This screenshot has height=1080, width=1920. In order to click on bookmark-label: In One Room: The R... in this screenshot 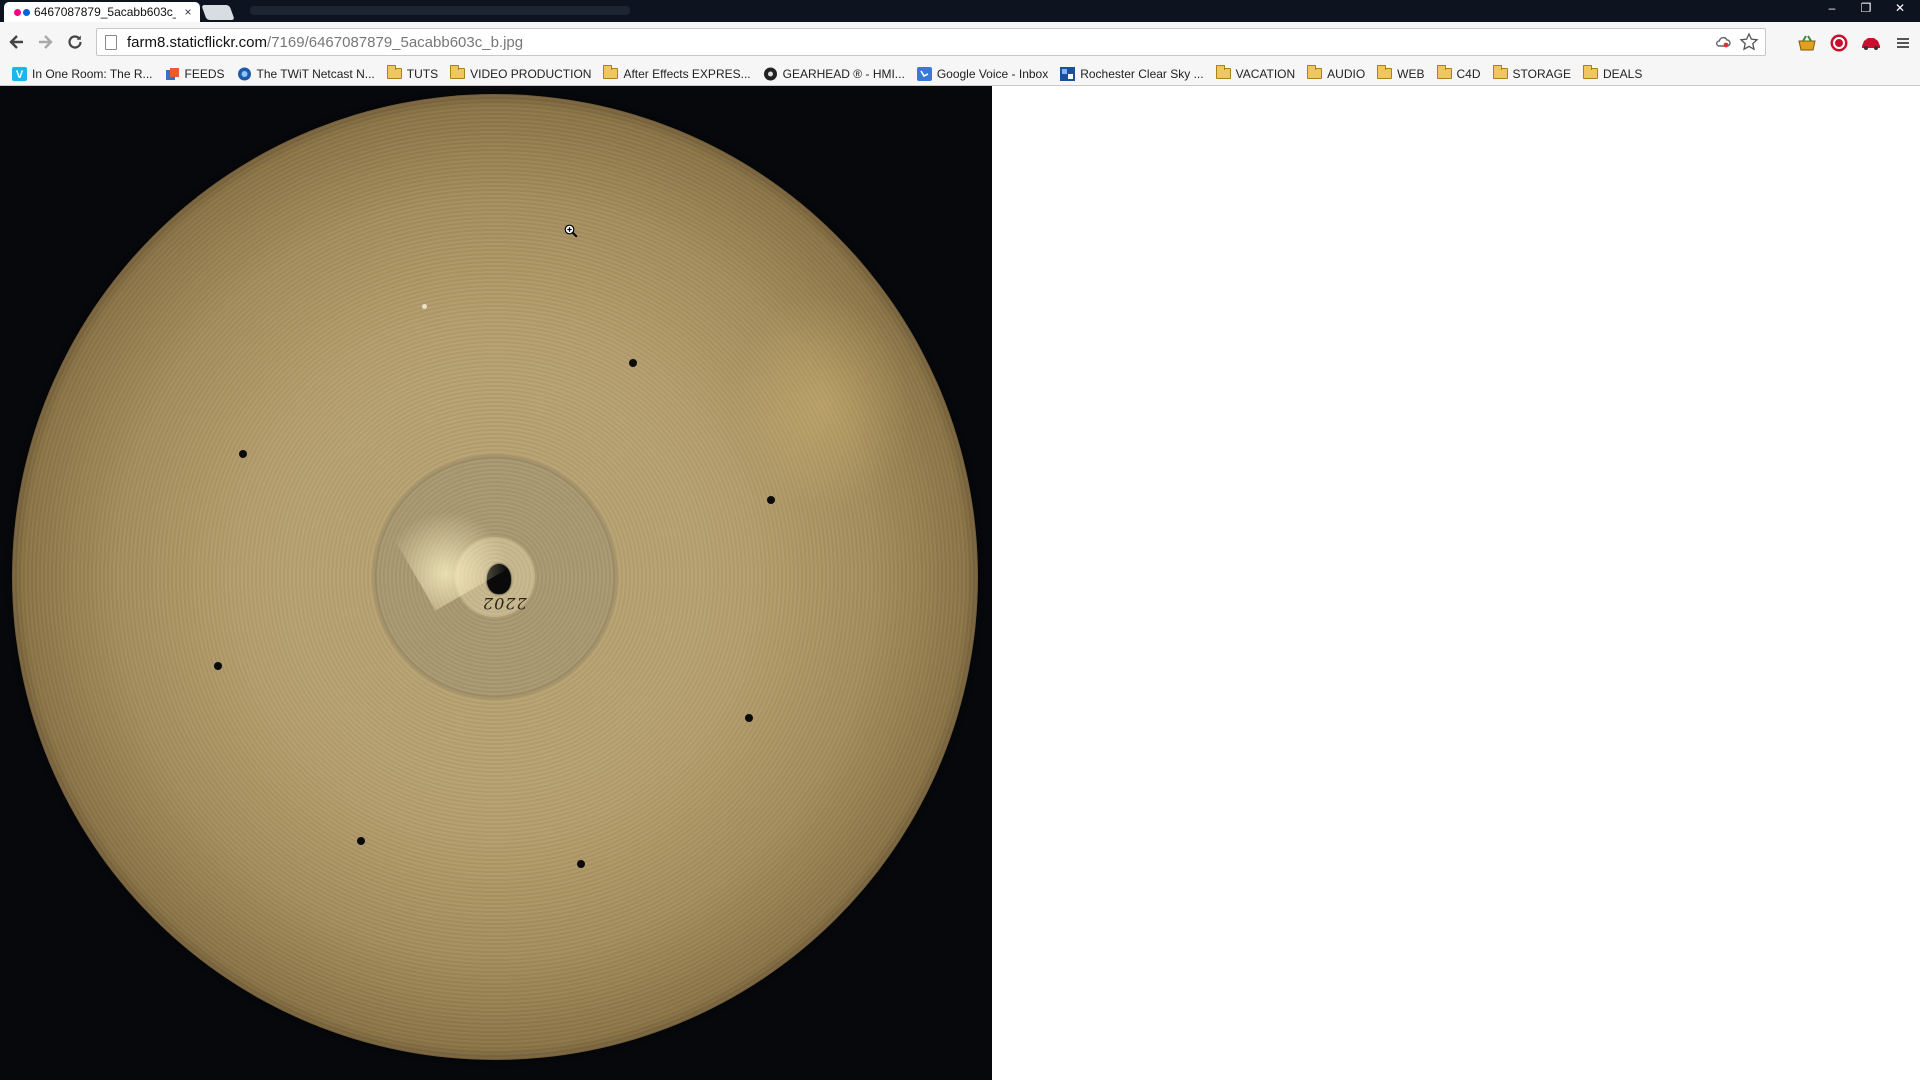, I will do `click(92, 73)`.